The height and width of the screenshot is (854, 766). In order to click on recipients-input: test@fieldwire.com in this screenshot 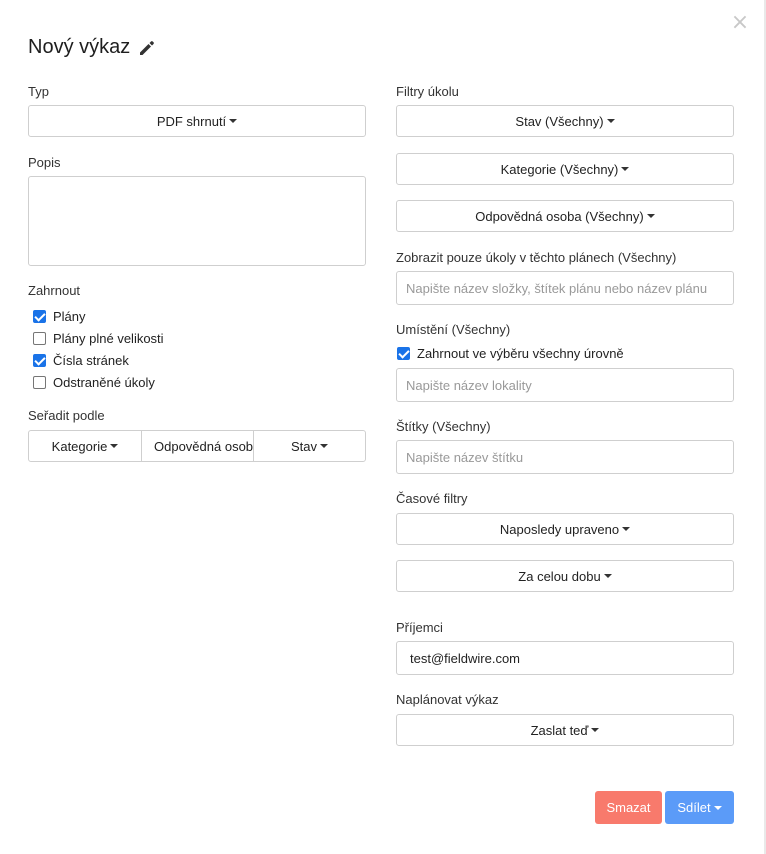, I will do `click(565, 658)`.